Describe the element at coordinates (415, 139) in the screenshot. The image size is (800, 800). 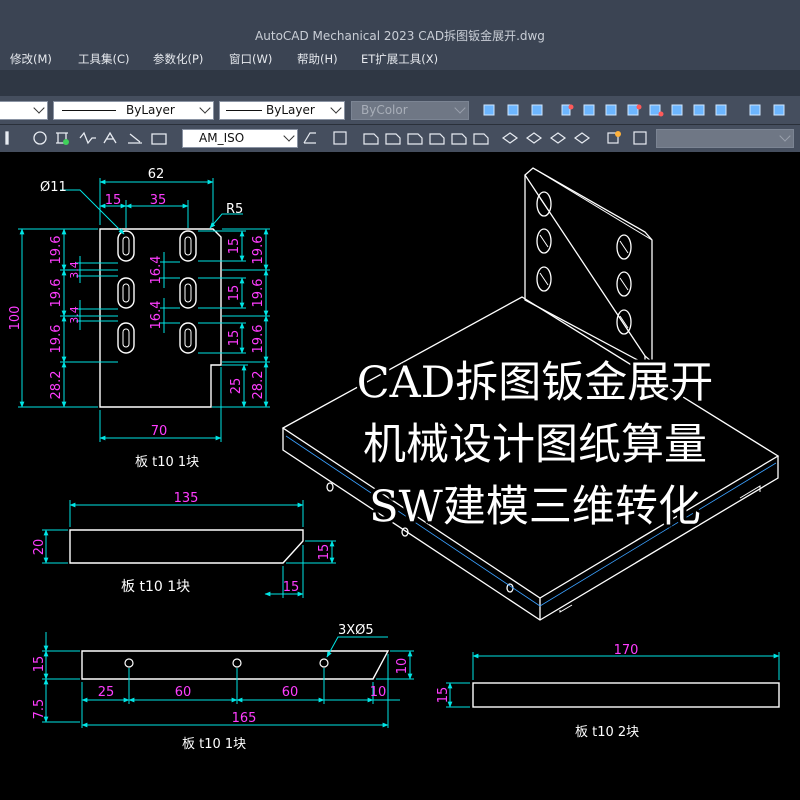
I see `view-right-icon` at that location.